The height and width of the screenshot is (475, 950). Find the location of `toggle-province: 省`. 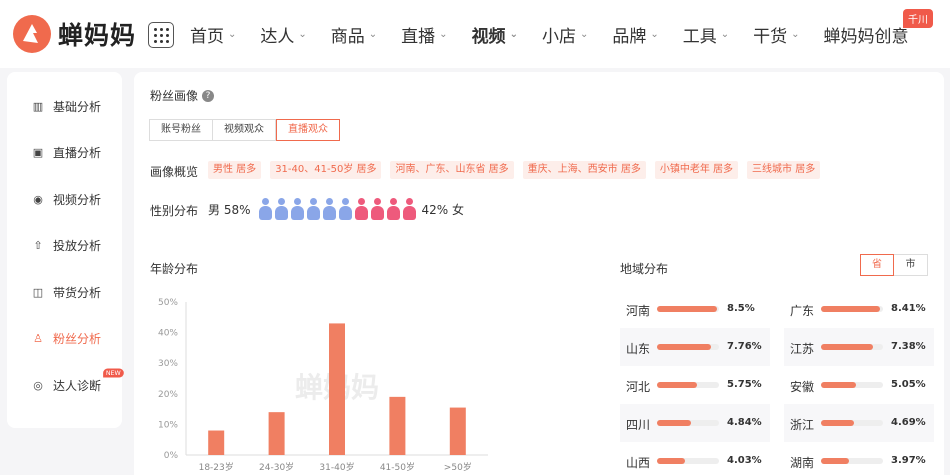

toggle-province: 省 is located at coordinates (877, 265).